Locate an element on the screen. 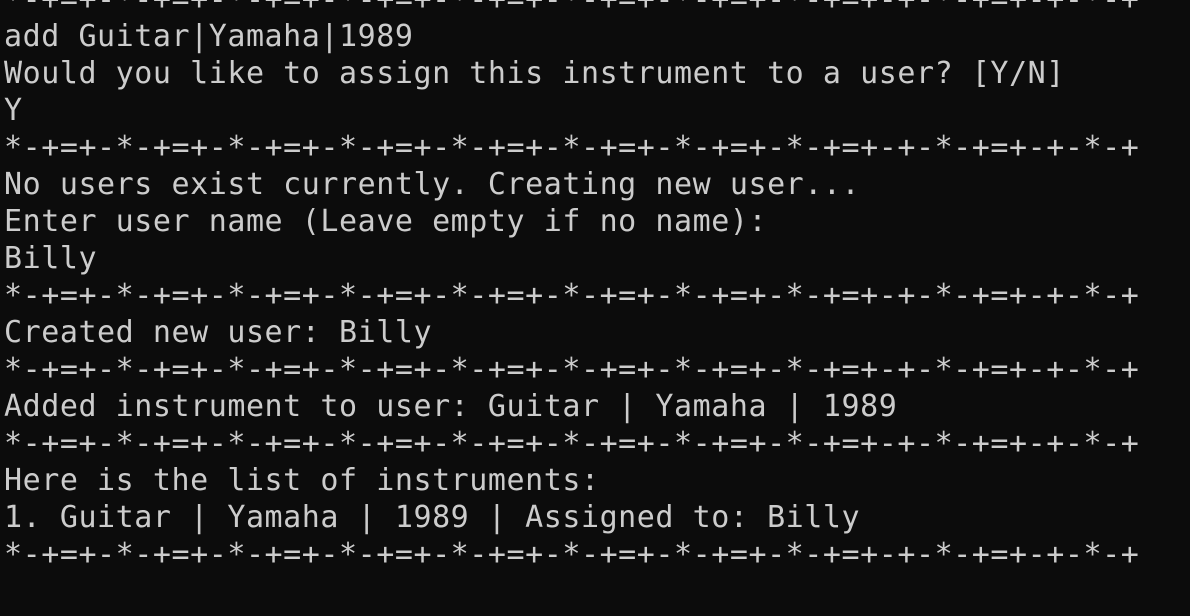 This screenshot has width=1190, height=616. command-input-line: add Guitar|Yamaha|1989 is located at coordinates (209, 36).